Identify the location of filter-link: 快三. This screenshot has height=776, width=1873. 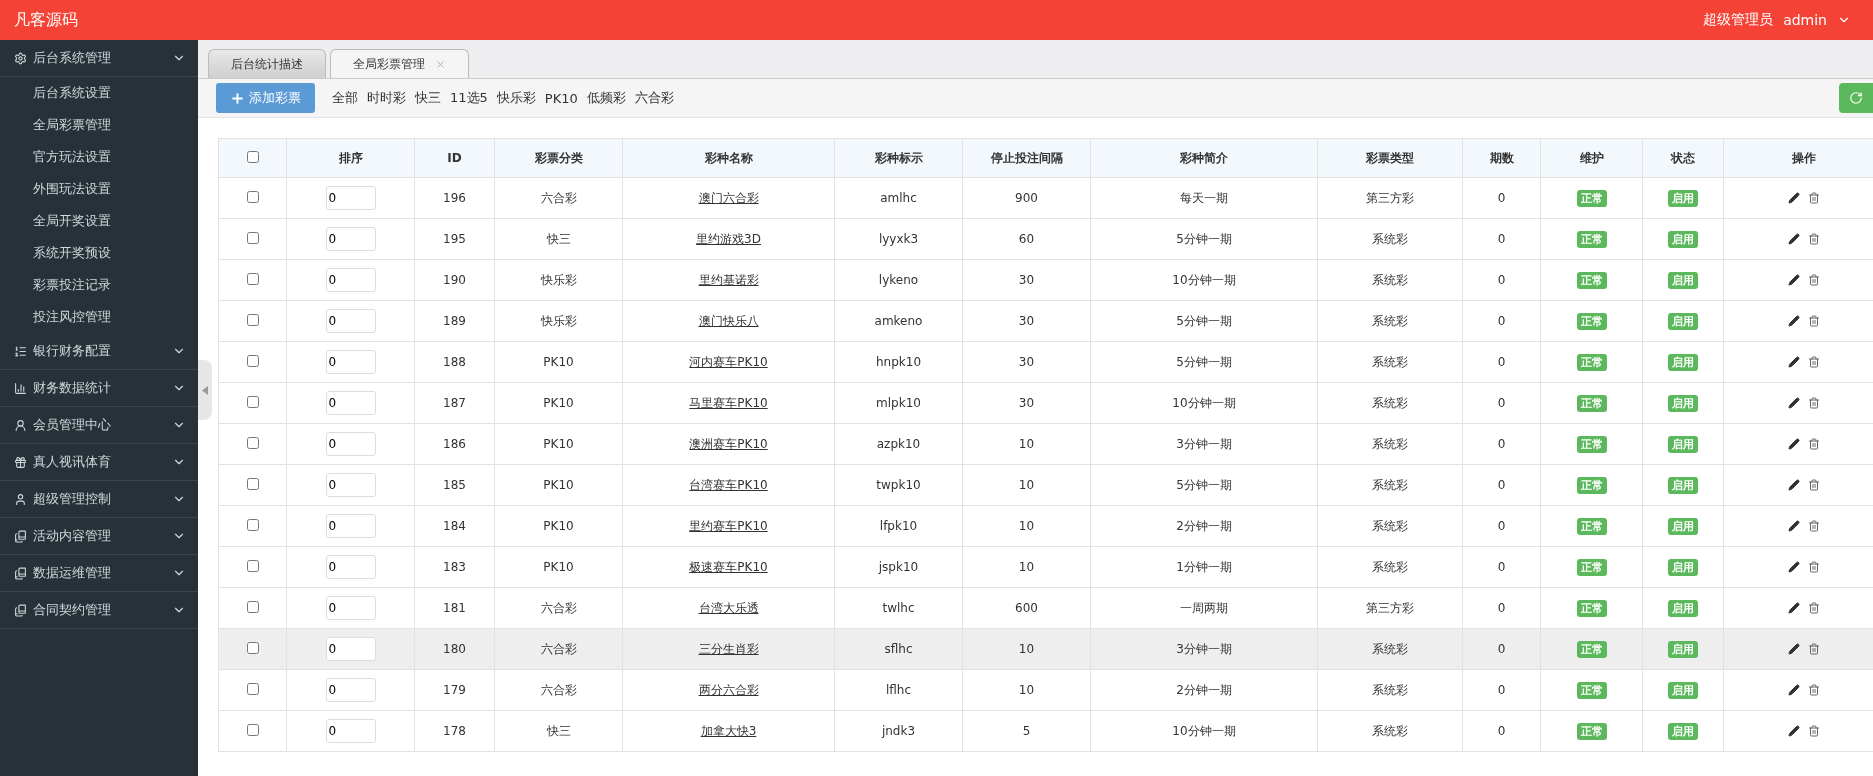
(428, 98).